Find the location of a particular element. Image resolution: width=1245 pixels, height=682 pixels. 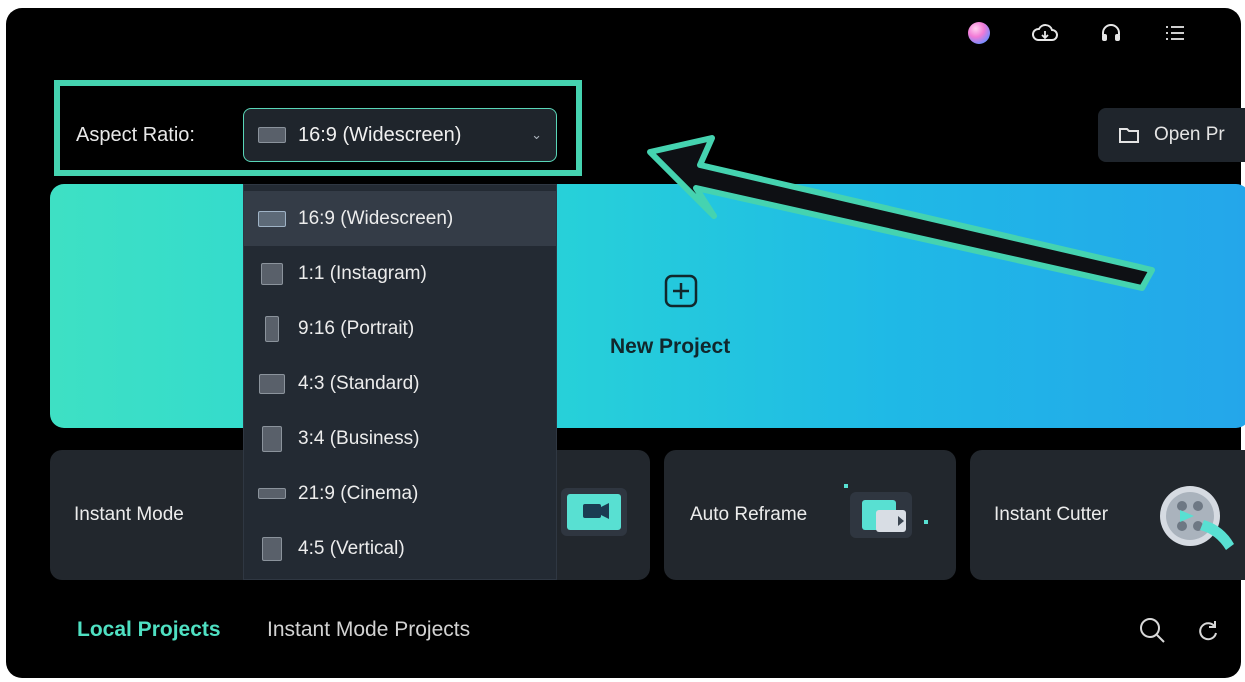

option-label: 16:9 (Widescreen) is located at coordinates (376, 218).